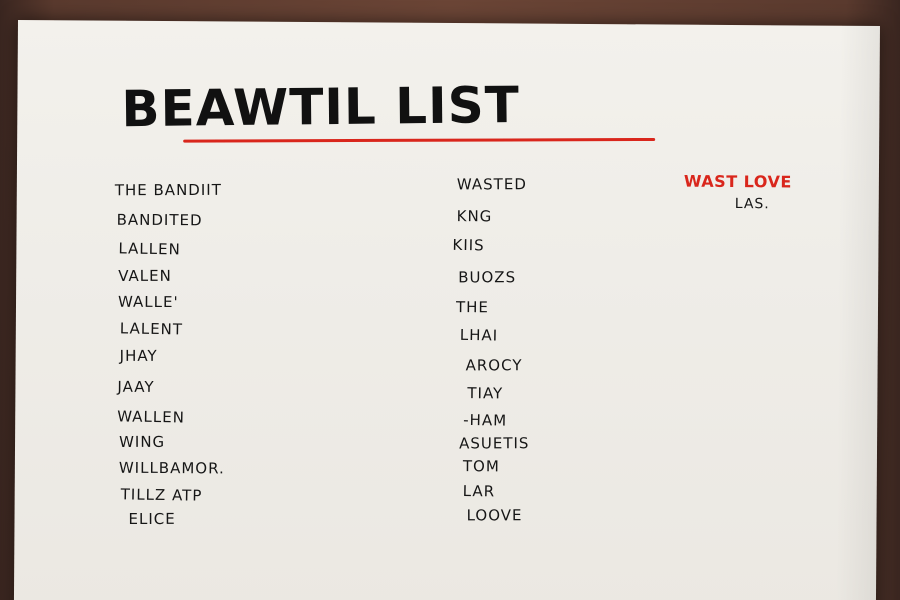 This screenshot has height=600, width=900. Describe the element at coordinates (487, 277) in the screenshot. I see `right-list-item: BUOZS` at that location.